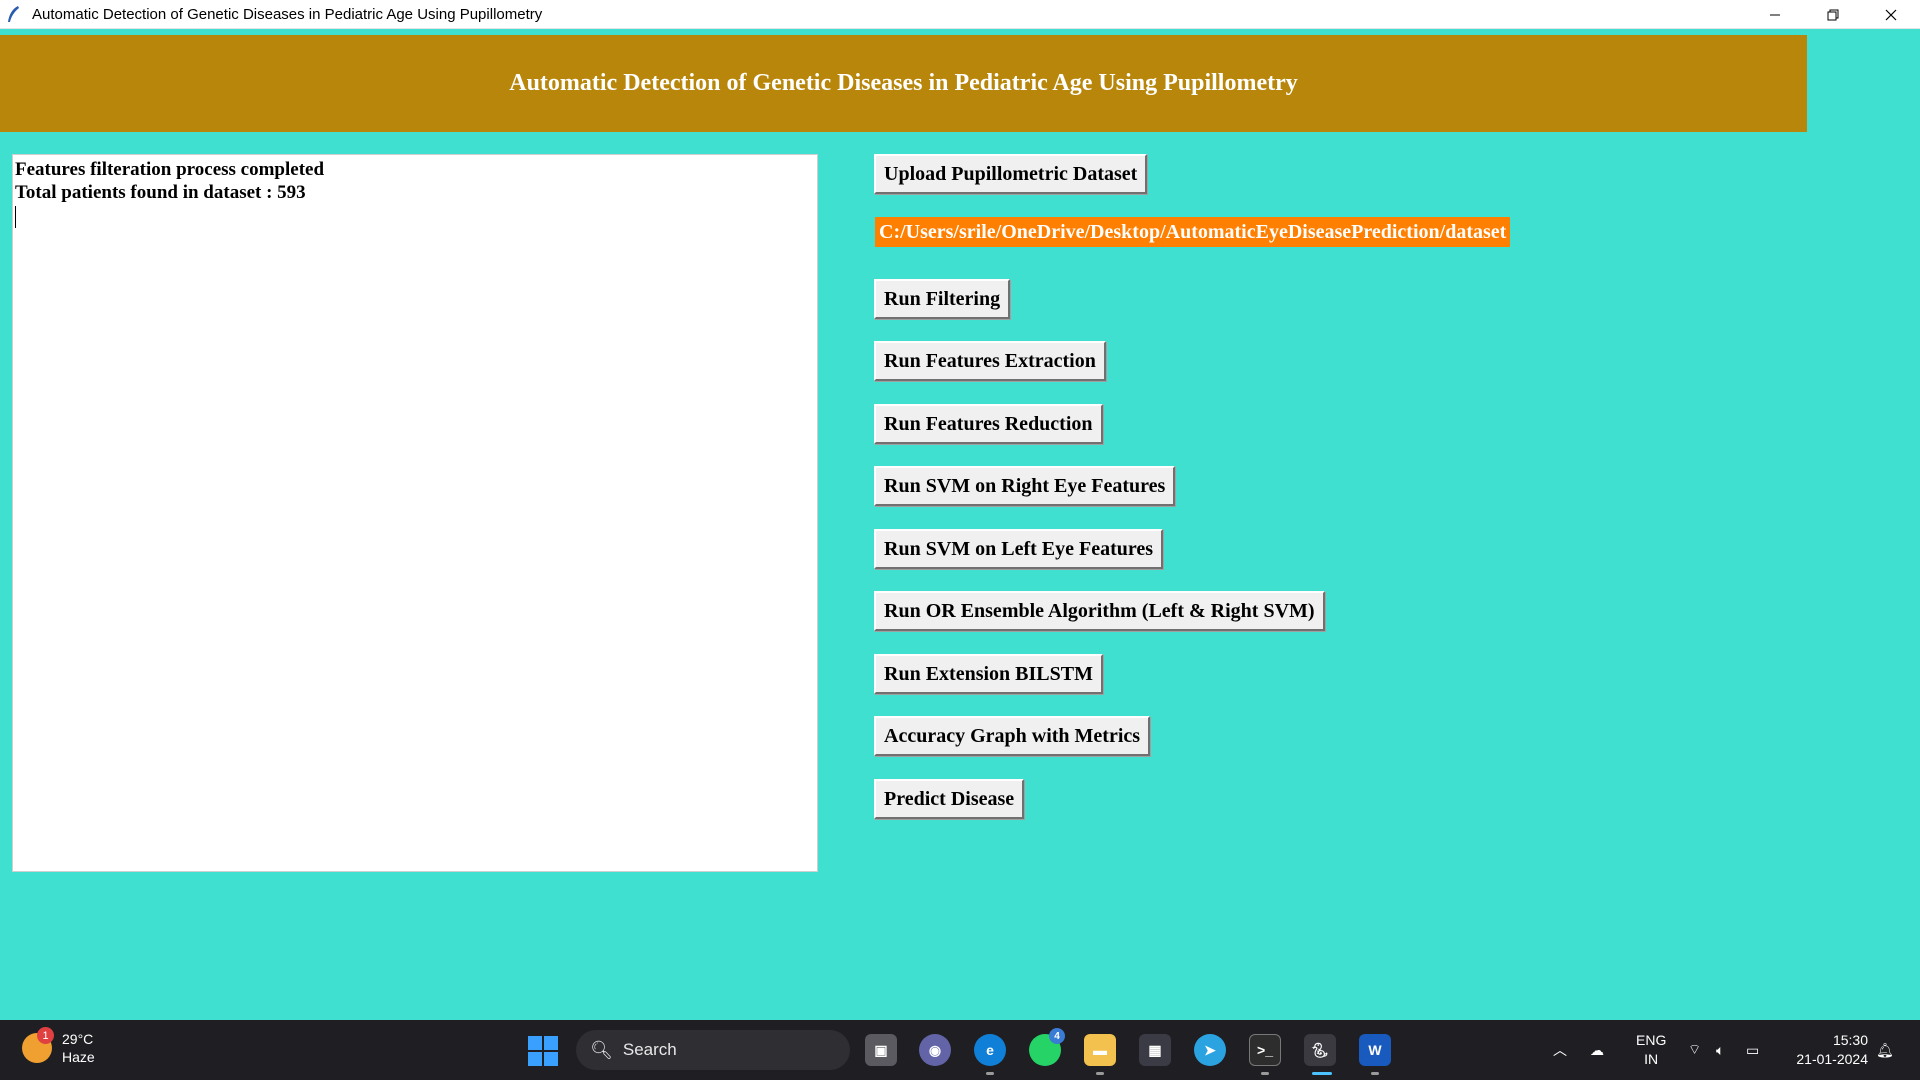 The height and width of the screenshot is (1080, 1920). What do you see at coordinates (1019, 549) in the screenshot?
I see `run-svm-left-eye-button: Run SVM on Left Eye Features` at bounding box center [1019, 549].